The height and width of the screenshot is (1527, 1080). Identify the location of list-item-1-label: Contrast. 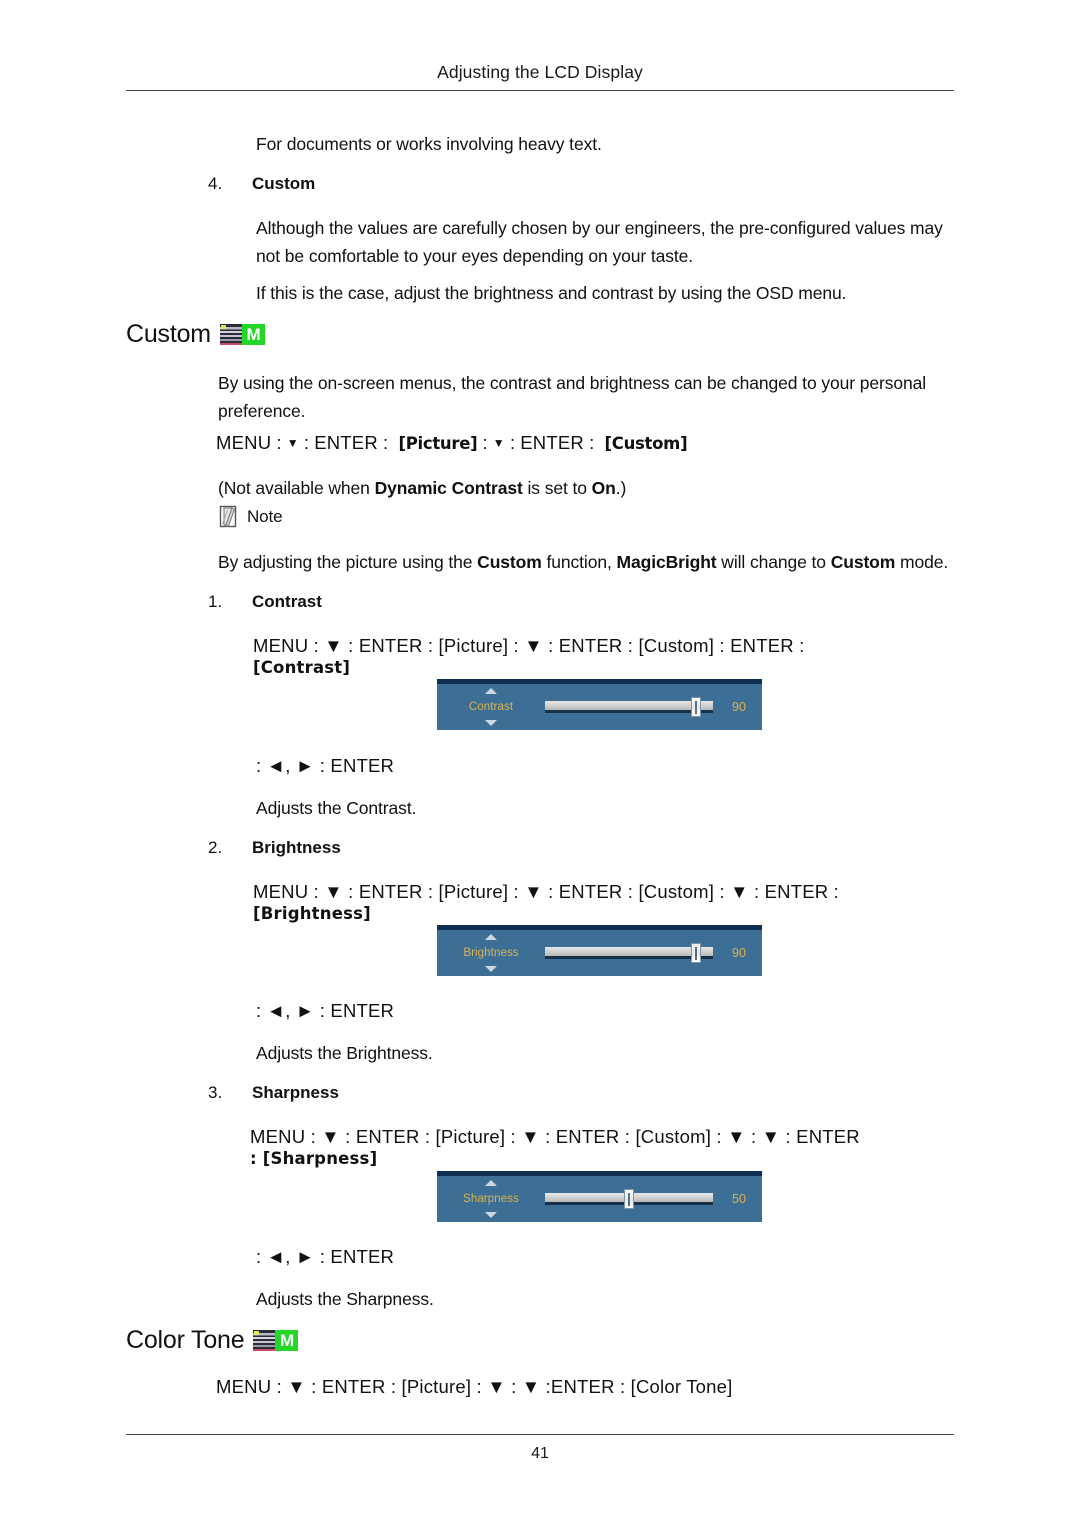
(287, 601).